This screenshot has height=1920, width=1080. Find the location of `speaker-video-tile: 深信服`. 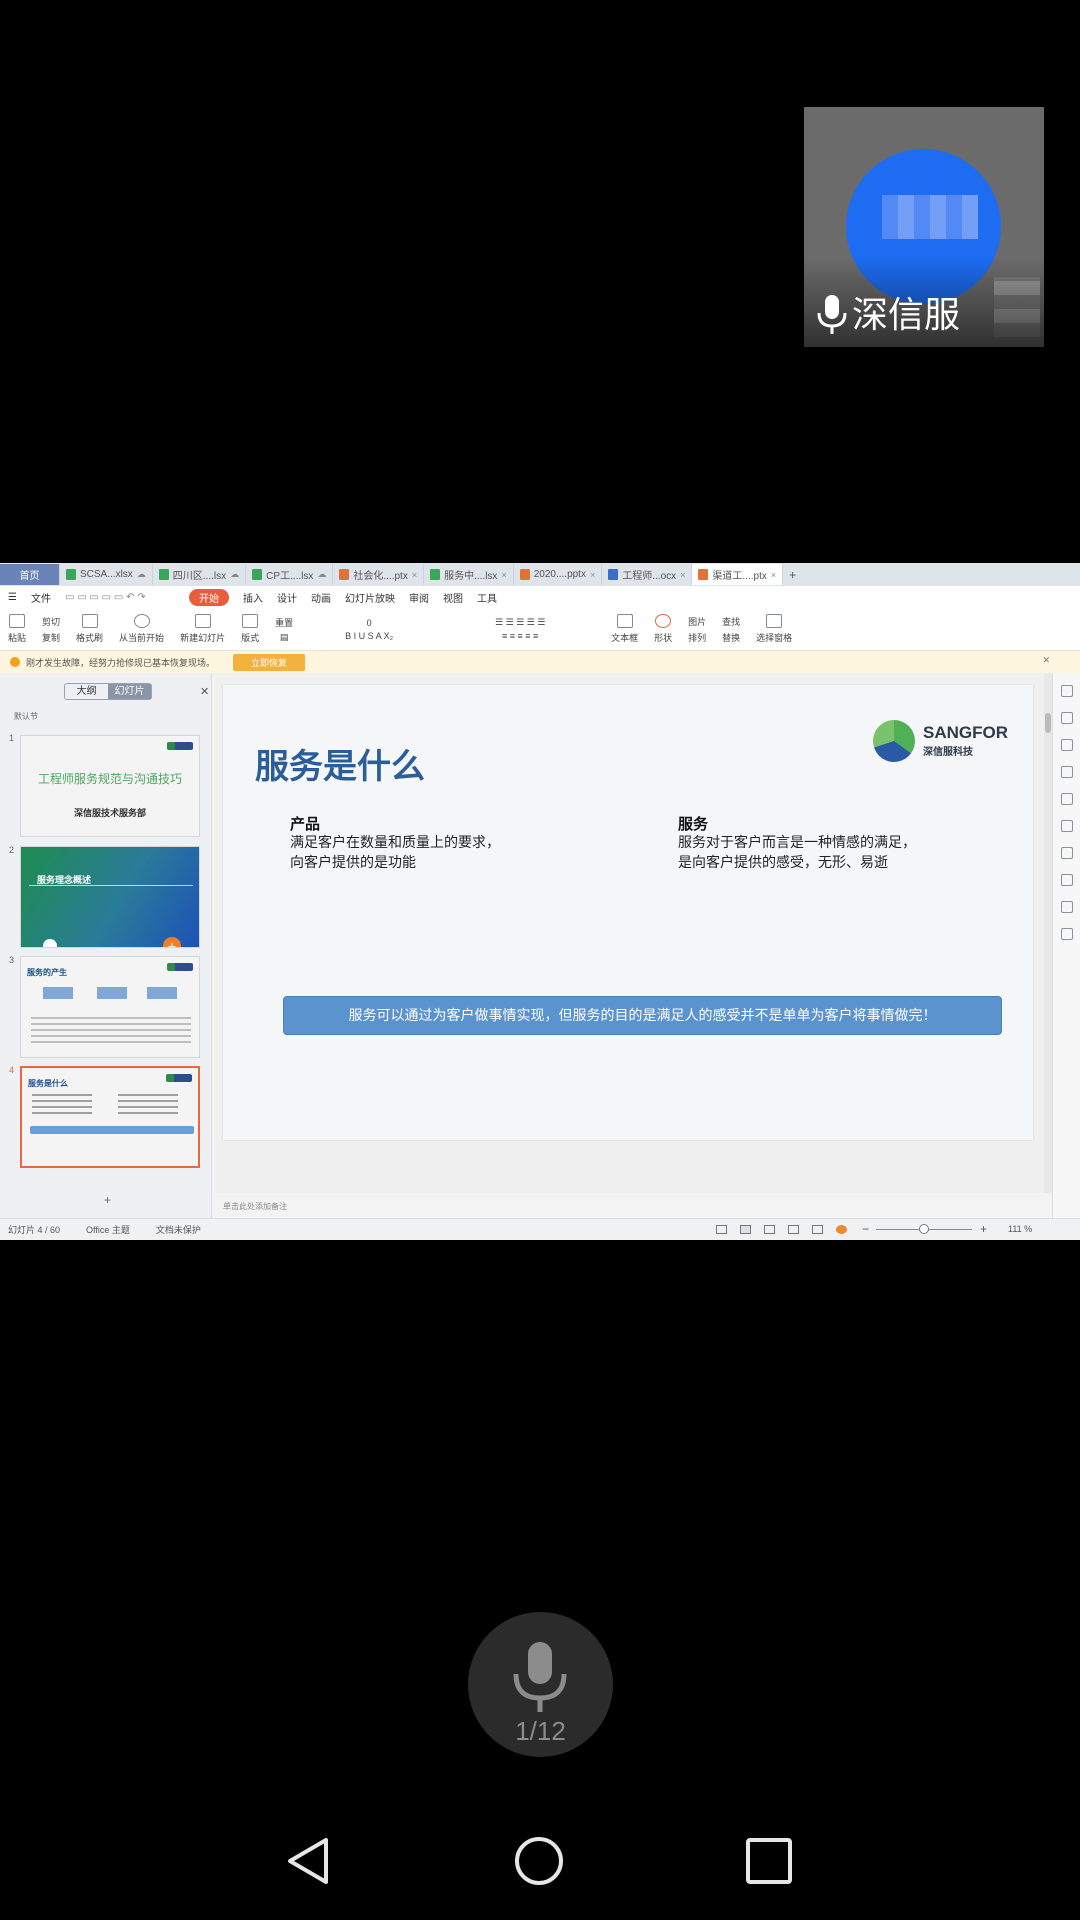

speaker-video-tile: 深信服 is located at coordinates (924, 227).